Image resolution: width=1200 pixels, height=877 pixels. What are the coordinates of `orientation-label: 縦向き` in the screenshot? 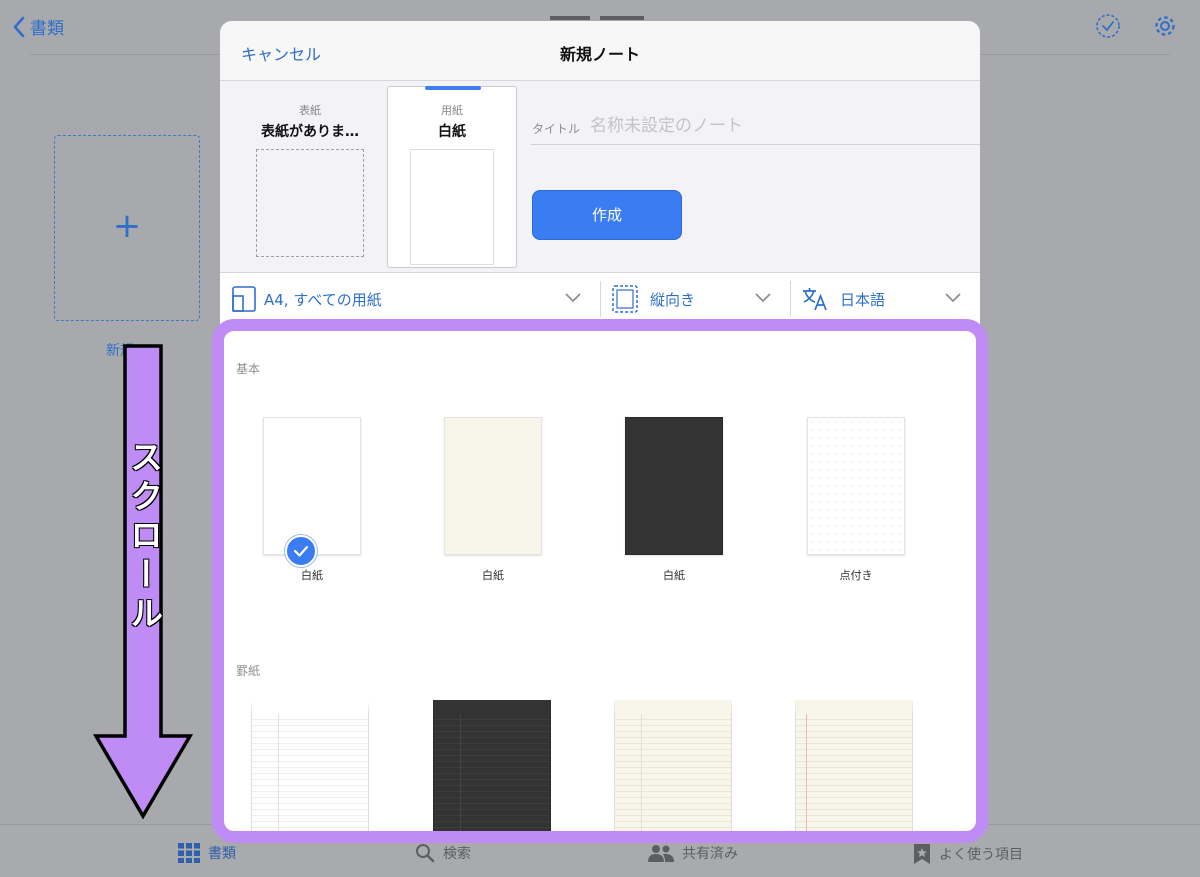 It's located at (673, 299).